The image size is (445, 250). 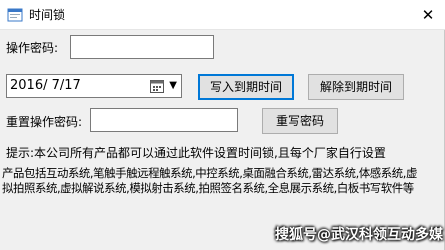 I want to click on close-button: ✕, so click(x=428, y=15).